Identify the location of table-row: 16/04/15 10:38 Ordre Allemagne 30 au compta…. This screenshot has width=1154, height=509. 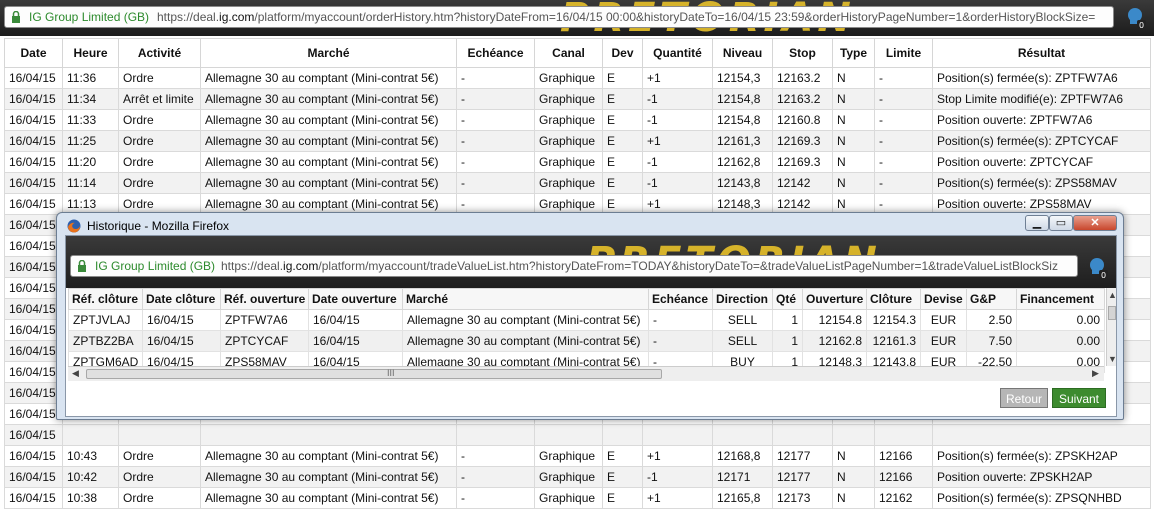
(577, 498).